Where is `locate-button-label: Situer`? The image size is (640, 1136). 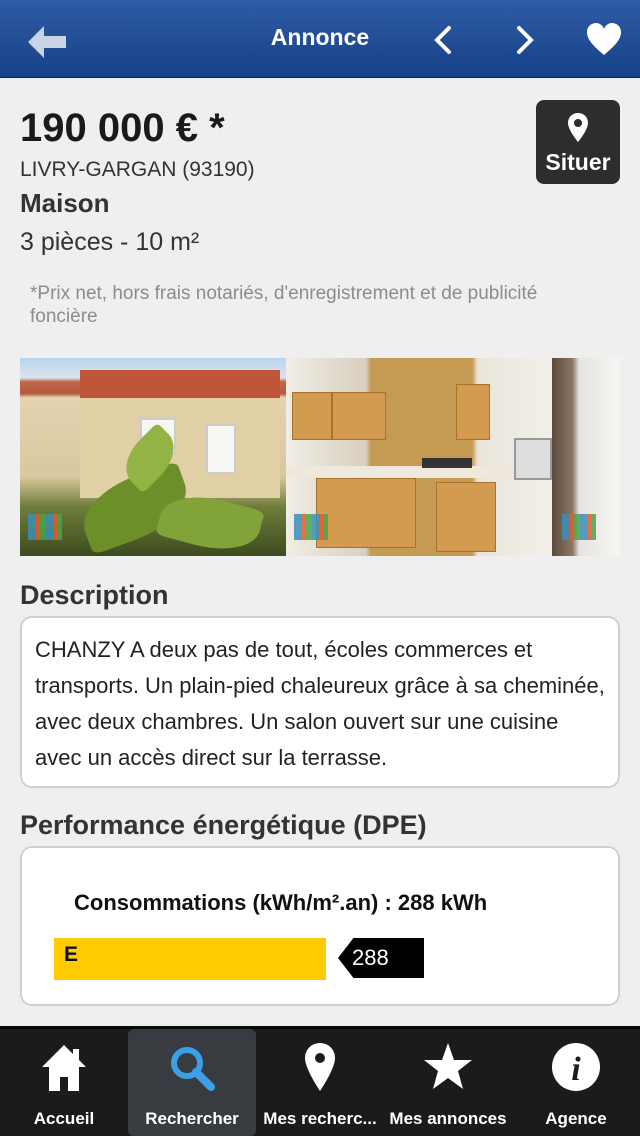 locate-button-label: Situer is located at coordinates (578, 162).